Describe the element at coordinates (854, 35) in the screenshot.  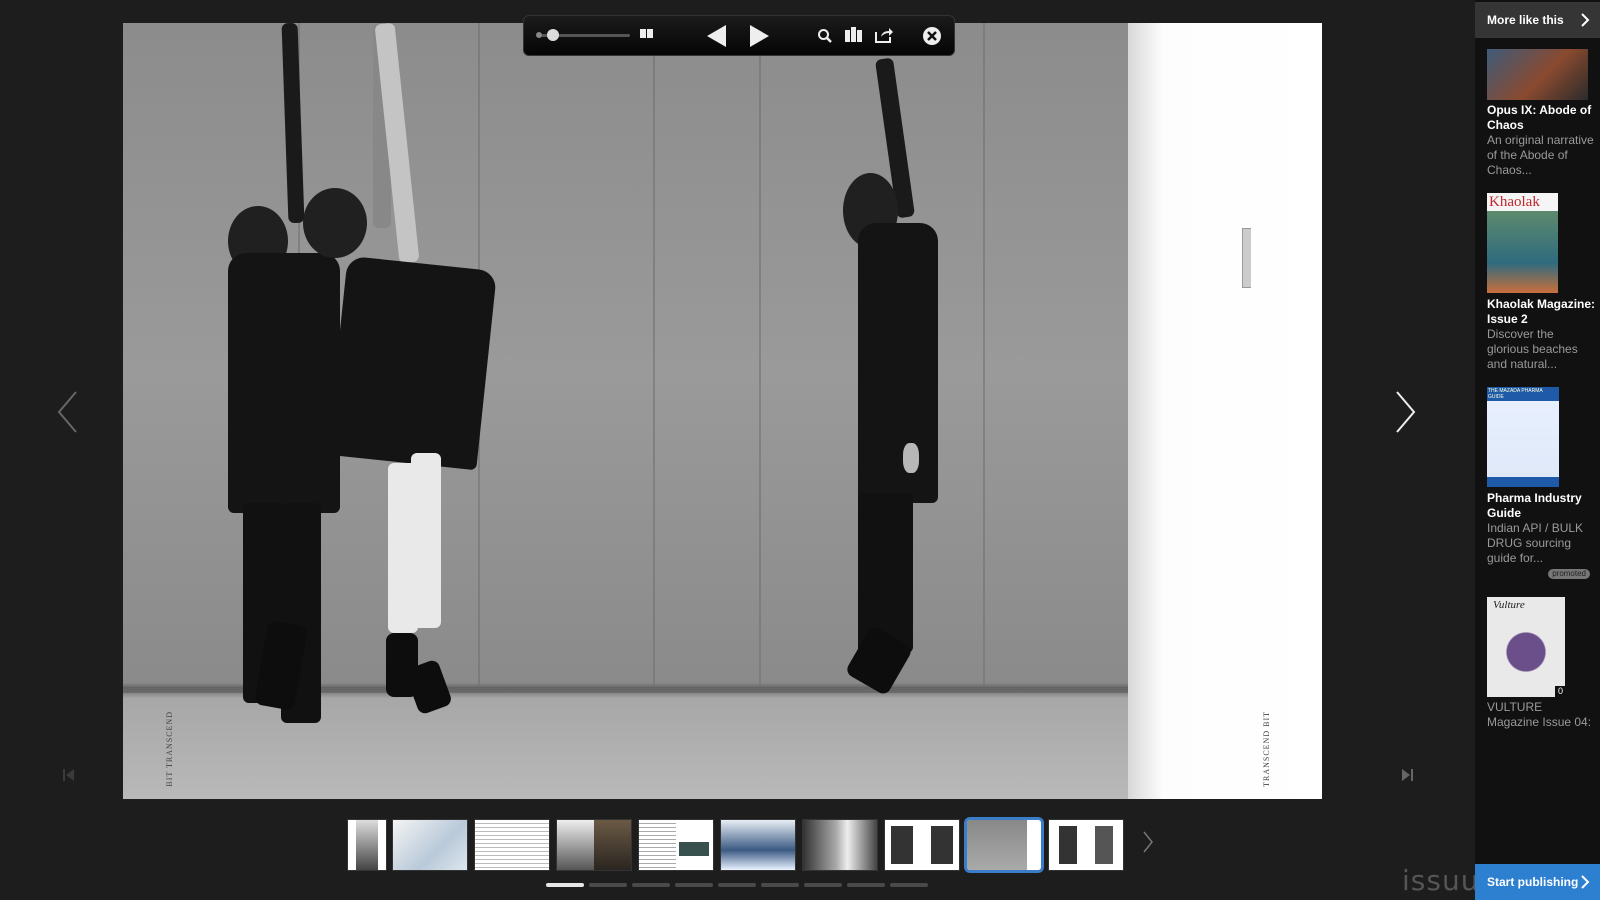
I see `library-icon` at that location.